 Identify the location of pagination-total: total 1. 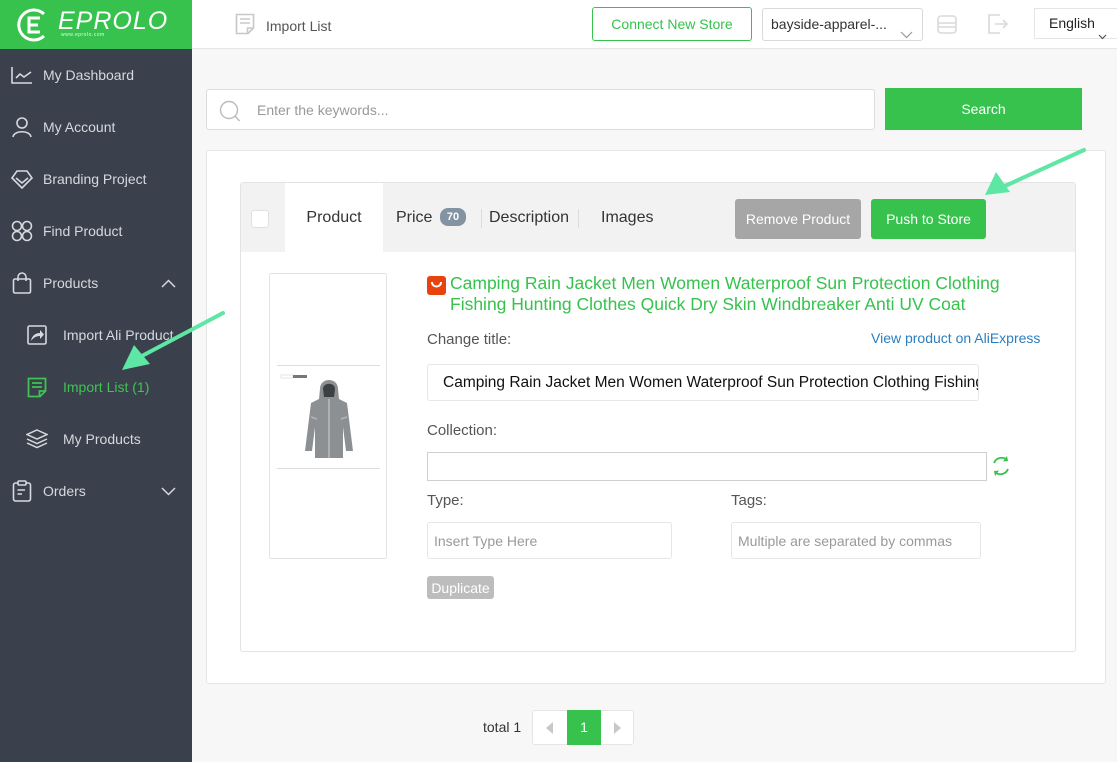
(502, 727).